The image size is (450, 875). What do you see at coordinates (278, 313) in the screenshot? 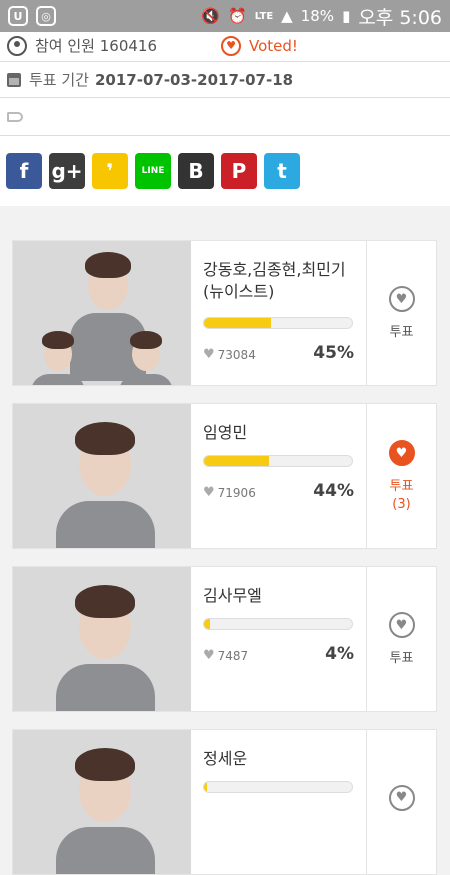
I see `candidate-info: 강동호,김종현,최민기 (뉴이스트) ♥ 73084 45%` at bounding box center [278, 313].